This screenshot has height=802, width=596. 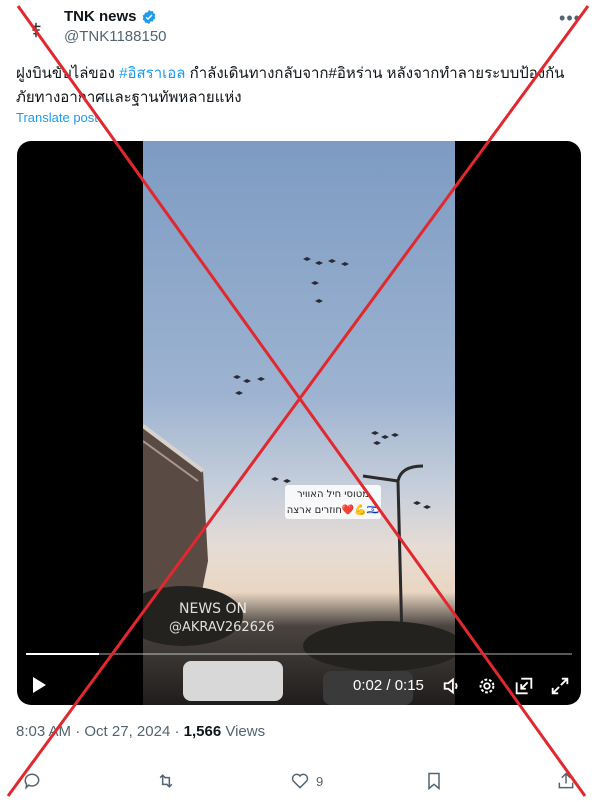 I want to click on fullscreen-icon, so click(x=560, y=686).